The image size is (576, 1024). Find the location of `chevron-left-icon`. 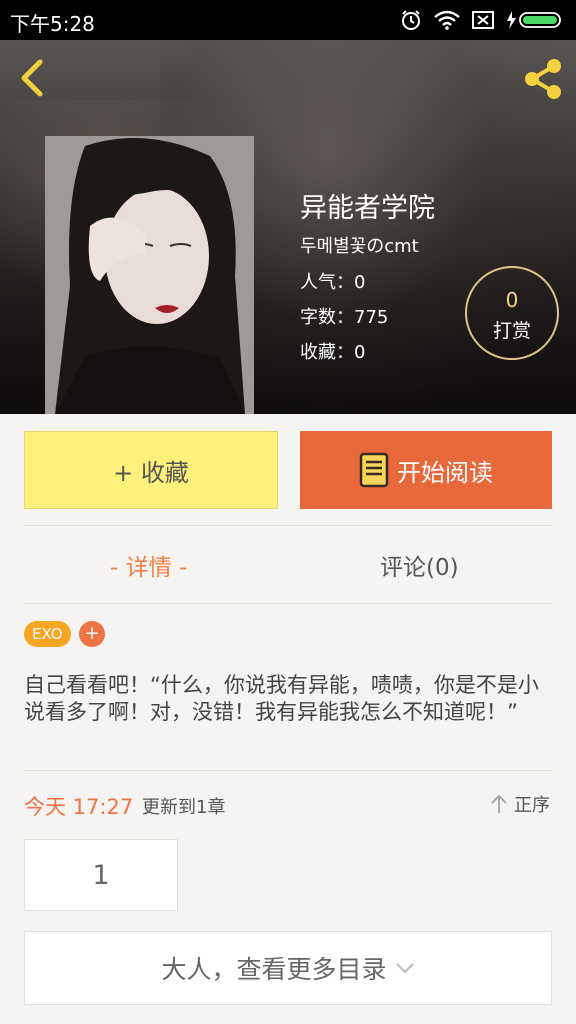

chevron-left-icon is located at coordinates (32, 78).